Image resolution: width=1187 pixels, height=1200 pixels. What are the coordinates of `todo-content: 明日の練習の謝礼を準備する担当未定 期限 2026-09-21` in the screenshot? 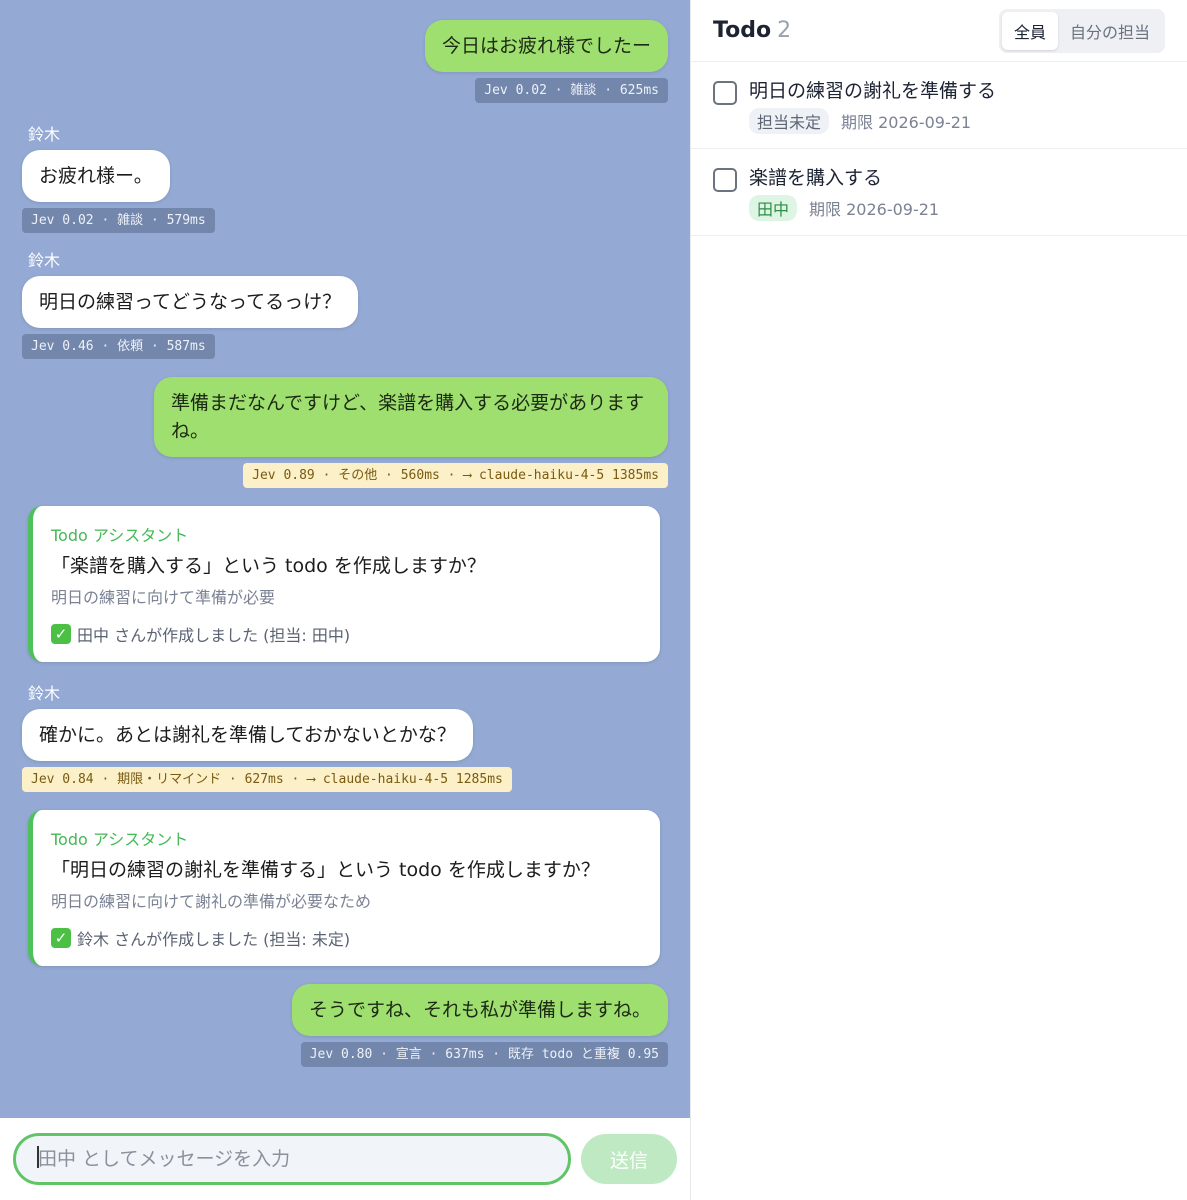 It's located at (872, 106).